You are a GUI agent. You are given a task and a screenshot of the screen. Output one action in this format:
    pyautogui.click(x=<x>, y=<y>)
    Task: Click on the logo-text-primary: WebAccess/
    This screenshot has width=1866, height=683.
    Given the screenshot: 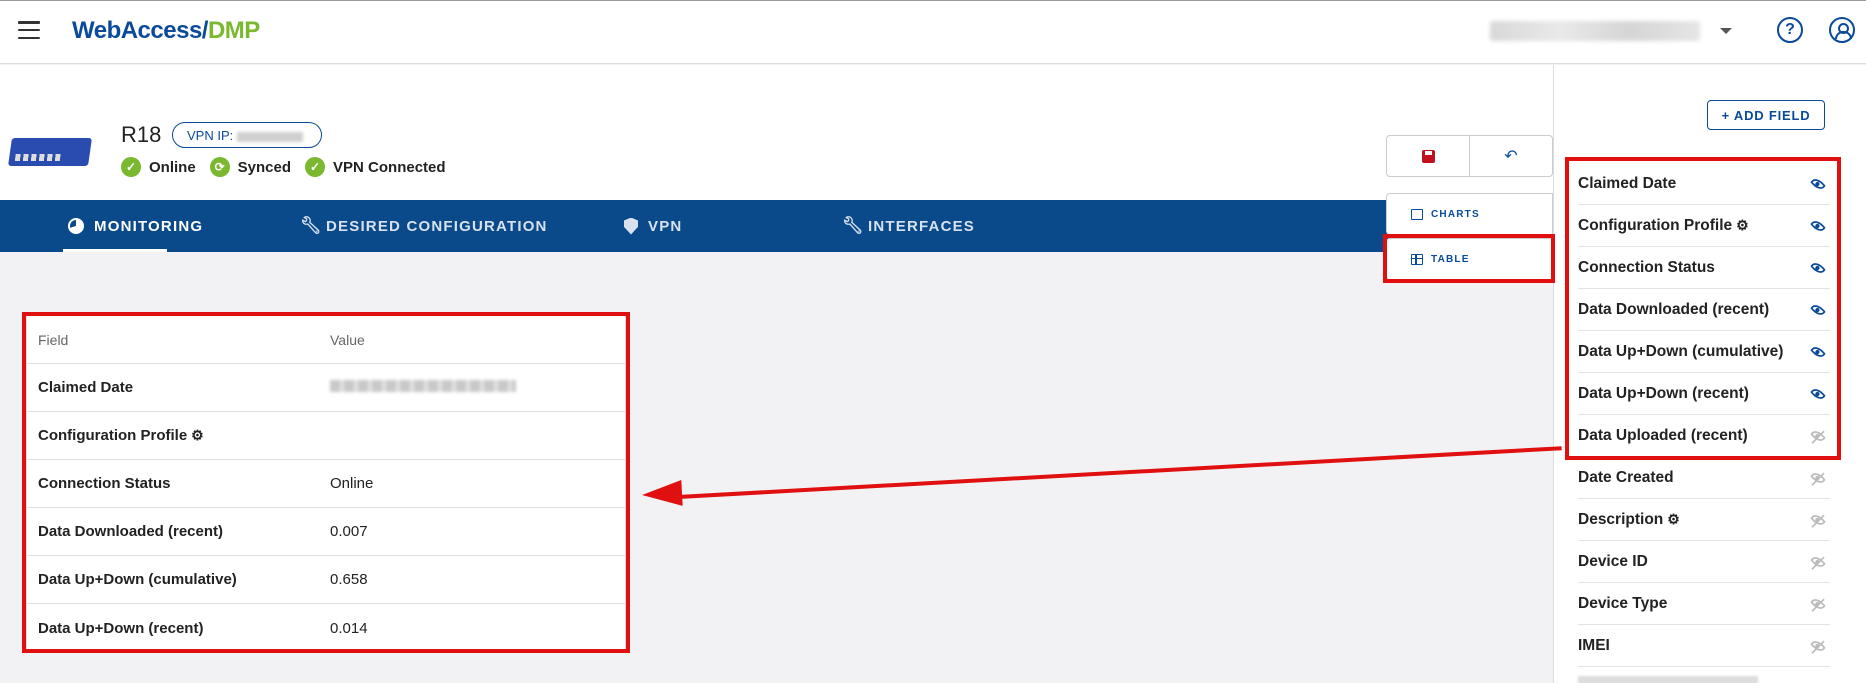 What is the action you would take?
    pyautogui.click(x=140, y=30)
    